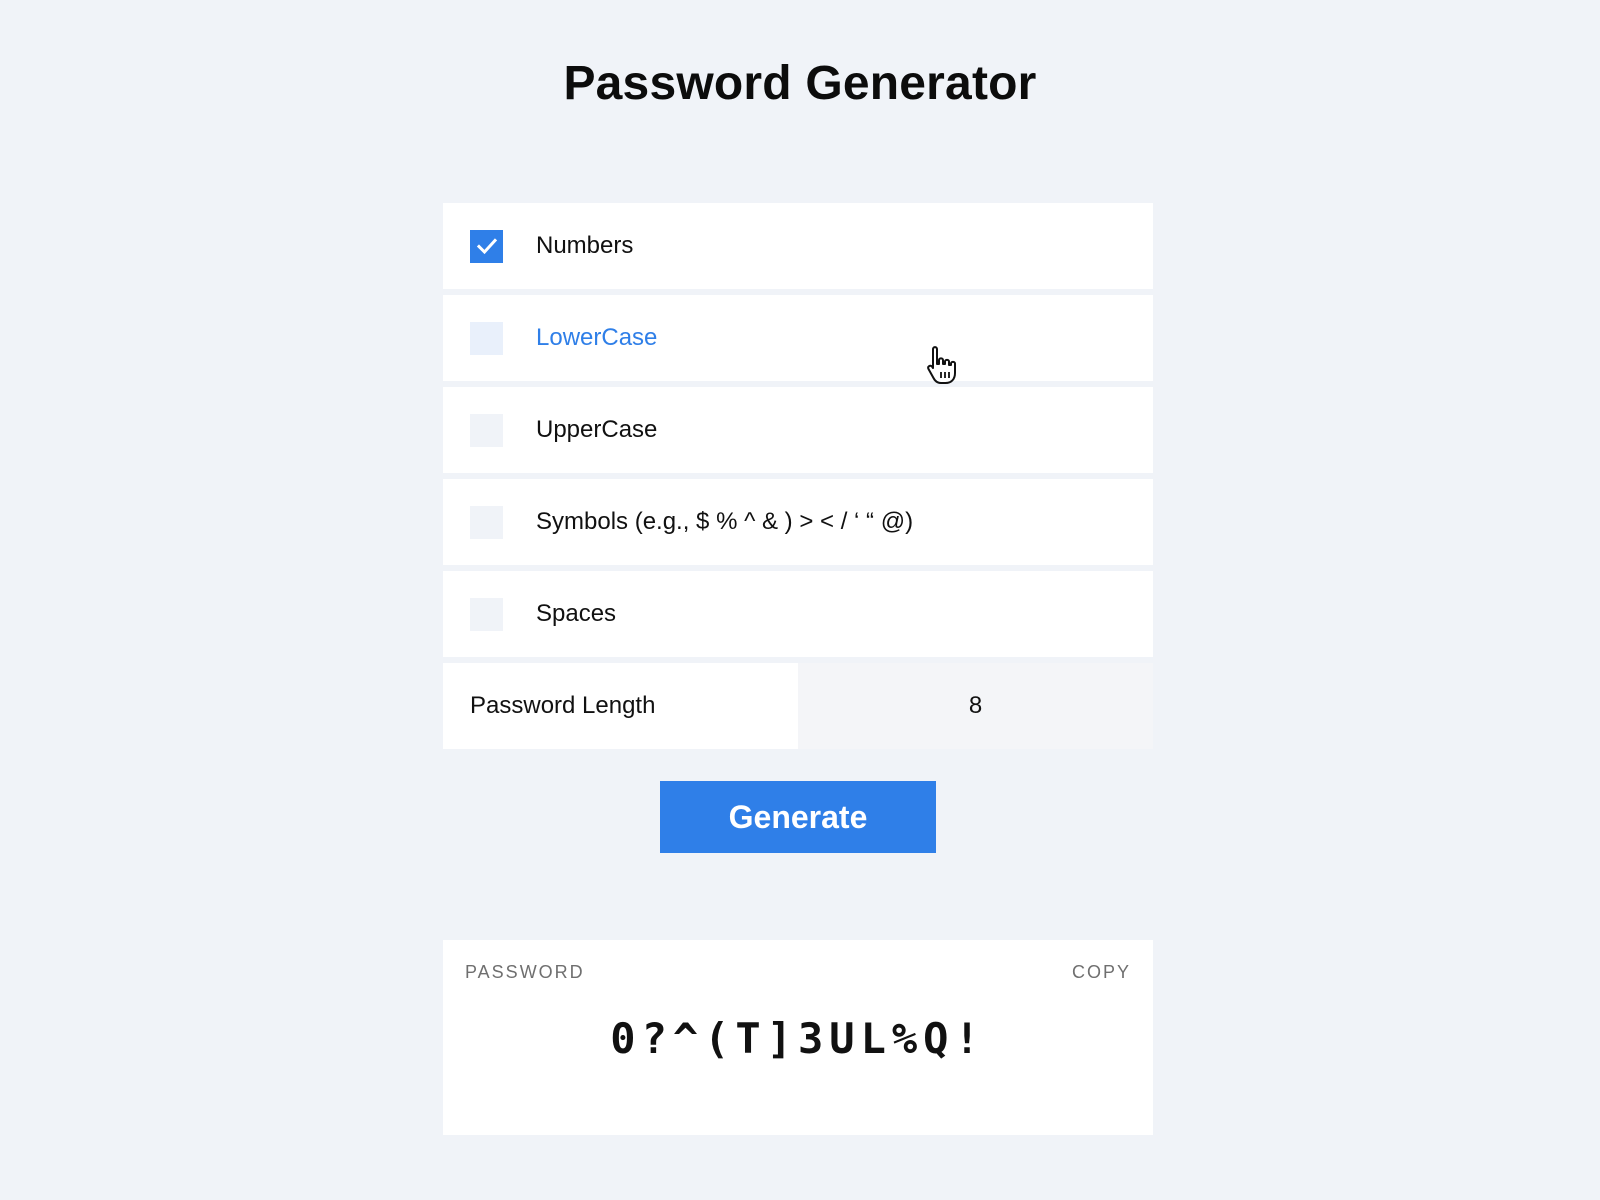  I want to click on option-lowercase: LowerCase, so click(798, 338).